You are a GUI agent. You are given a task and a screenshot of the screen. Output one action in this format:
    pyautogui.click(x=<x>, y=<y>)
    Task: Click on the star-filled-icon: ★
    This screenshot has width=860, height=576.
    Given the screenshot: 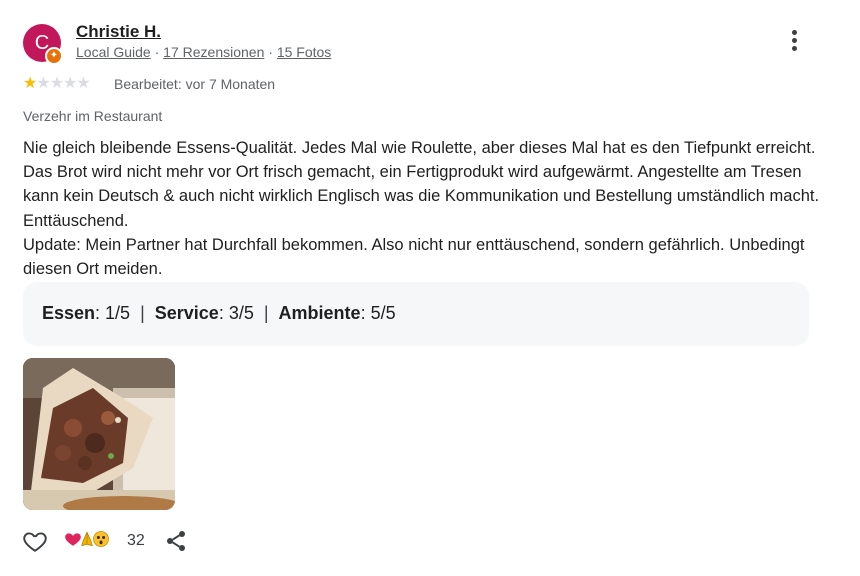 What is the action you would take?
    pyautogui.click(x=30, y=83)
    